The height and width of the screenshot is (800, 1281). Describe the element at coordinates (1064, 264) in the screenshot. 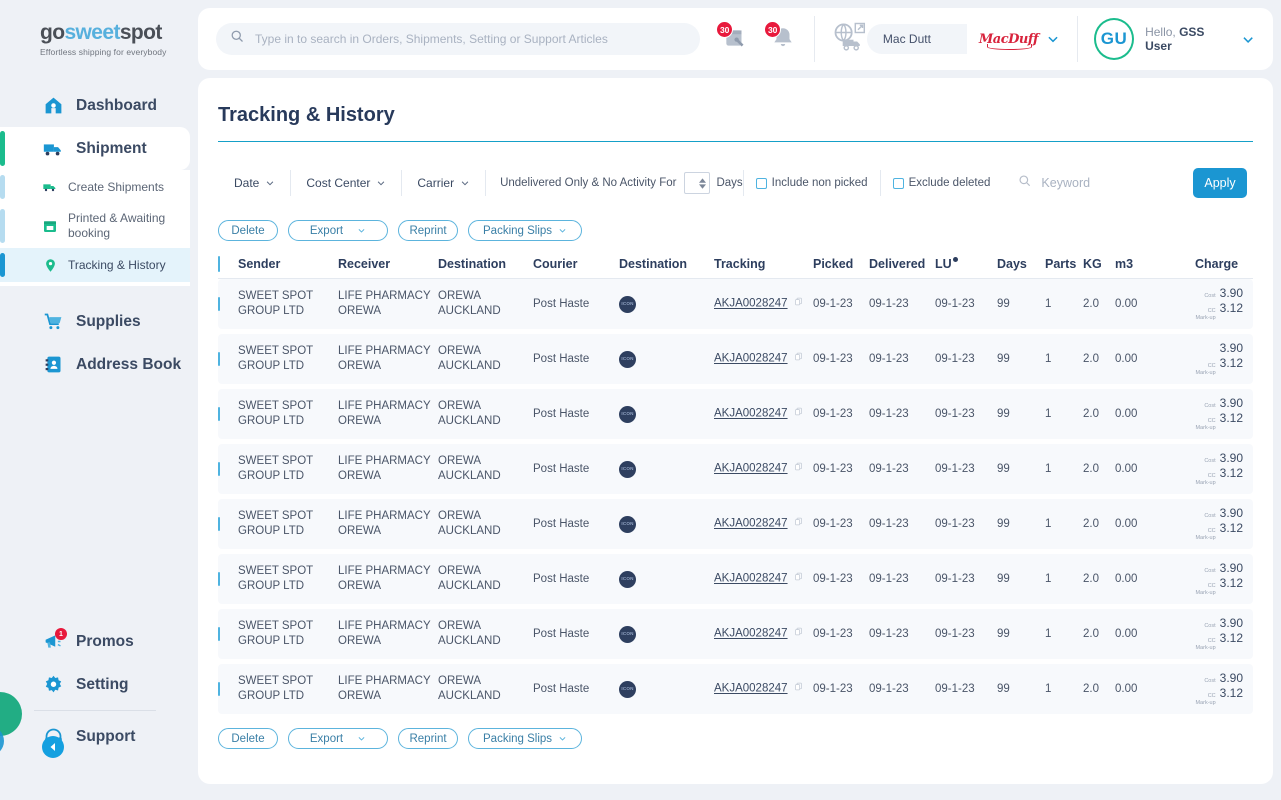

I see `column-header-parts: Parts` at that location.